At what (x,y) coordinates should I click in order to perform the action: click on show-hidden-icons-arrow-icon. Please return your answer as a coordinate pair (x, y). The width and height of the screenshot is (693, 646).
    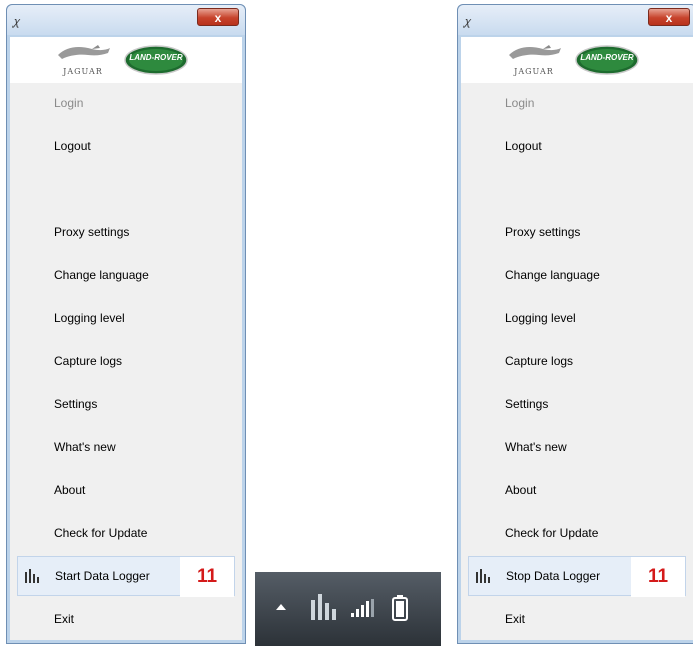
    Looking at the image, I should click on (281, 607).